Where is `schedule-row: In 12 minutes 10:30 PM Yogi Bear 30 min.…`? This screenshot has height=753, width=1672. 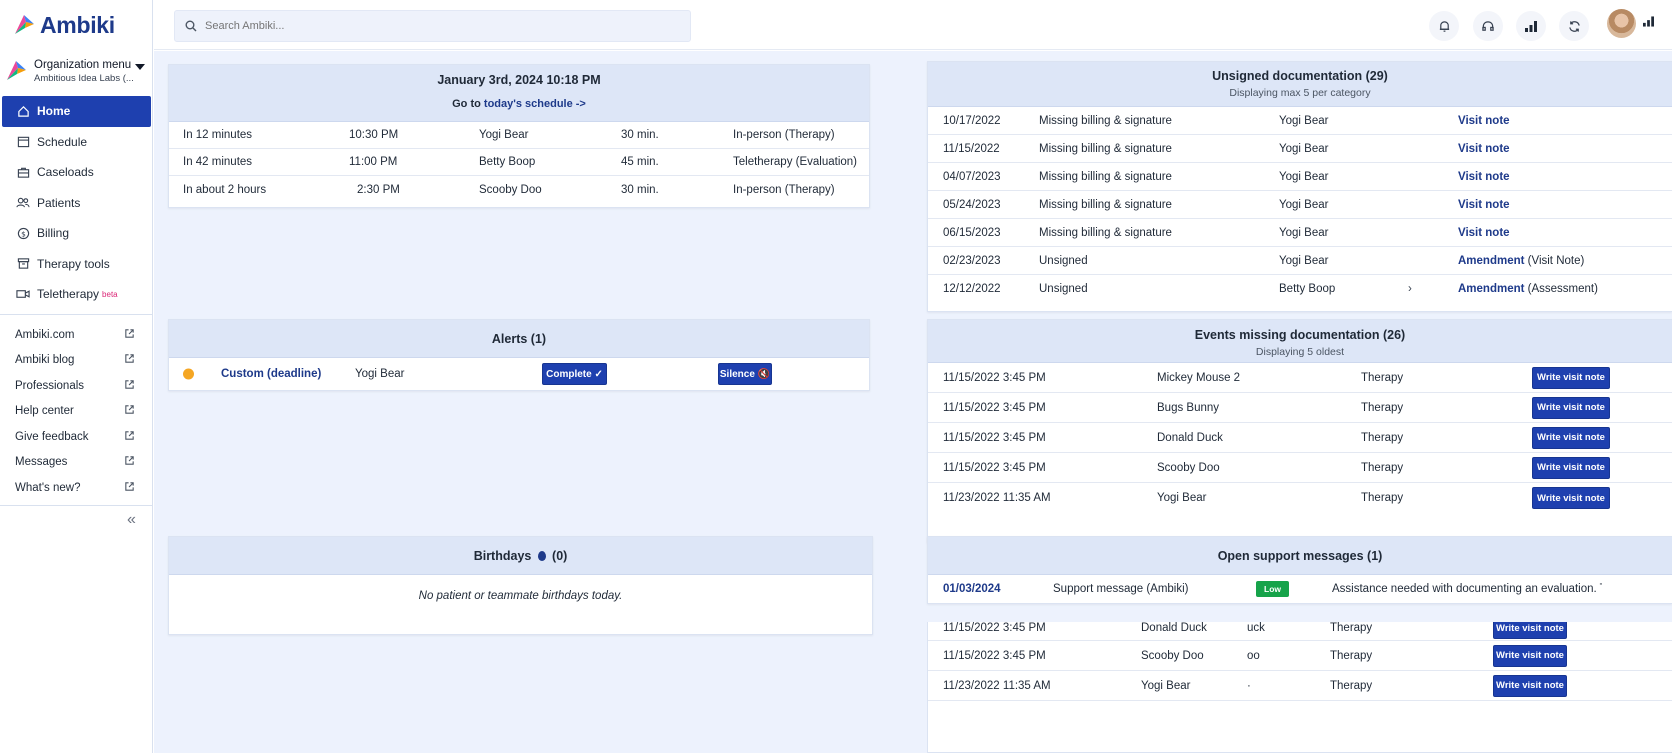
schedule-row: In 12 minutes 10:30 PM Yogi Bear 30 min.… is located at coordinates (519, 135).